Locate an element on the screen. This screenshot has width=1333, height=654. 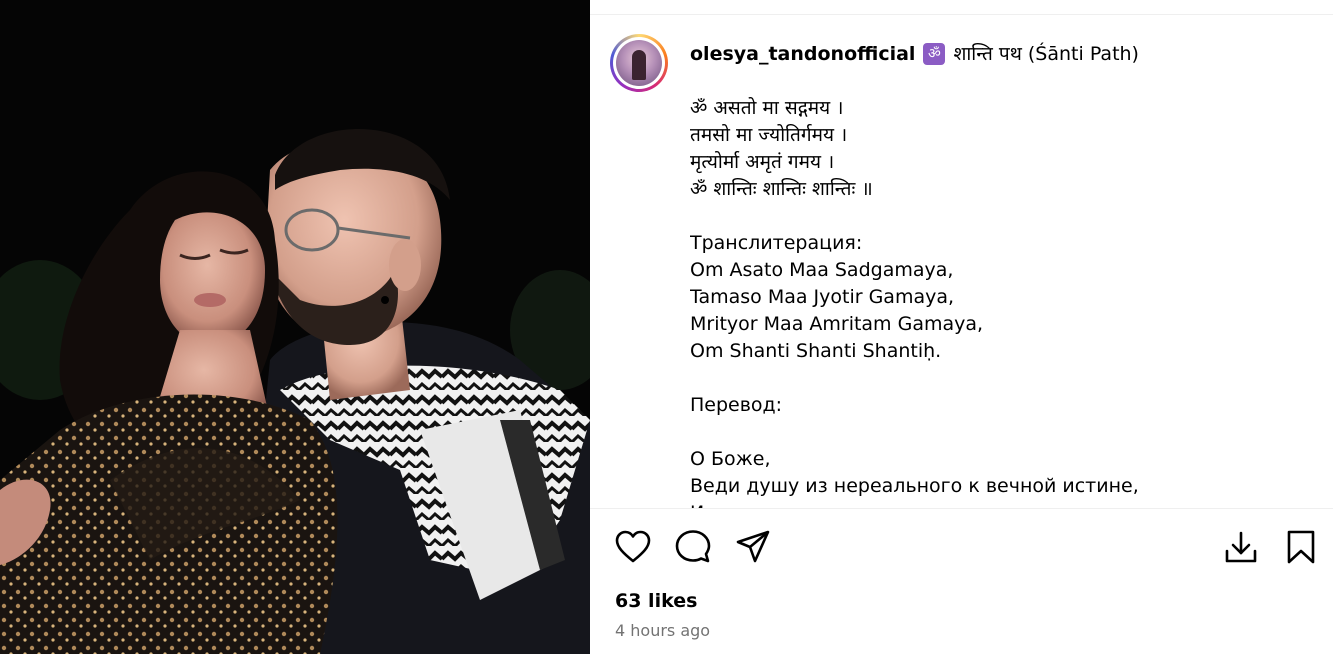
share-button is located at coordinates (753, 547).